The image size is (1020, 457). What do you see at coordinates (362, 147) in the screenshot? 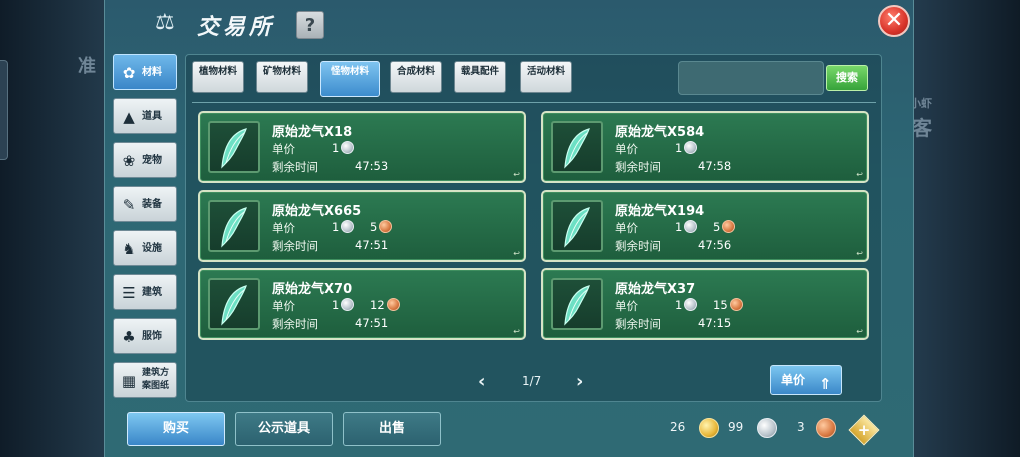
I see `listing-card: 原始龙气X18 单价 1 剩余时间 47:53 ↩` at bounding box center [362, 147].